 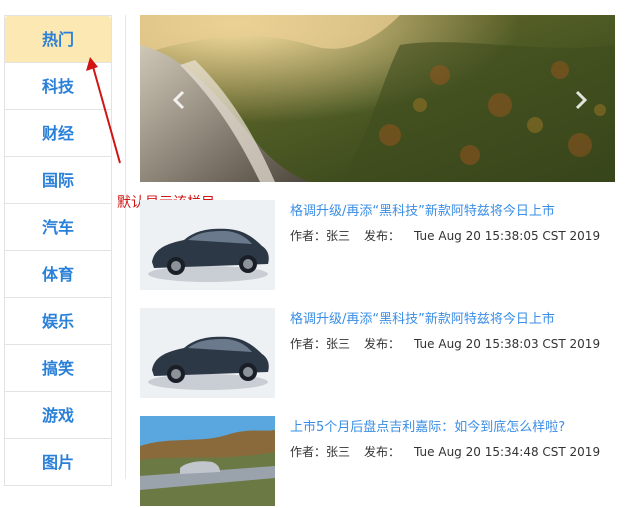 I want to click on road-car-image, so click(x=207, y=461).